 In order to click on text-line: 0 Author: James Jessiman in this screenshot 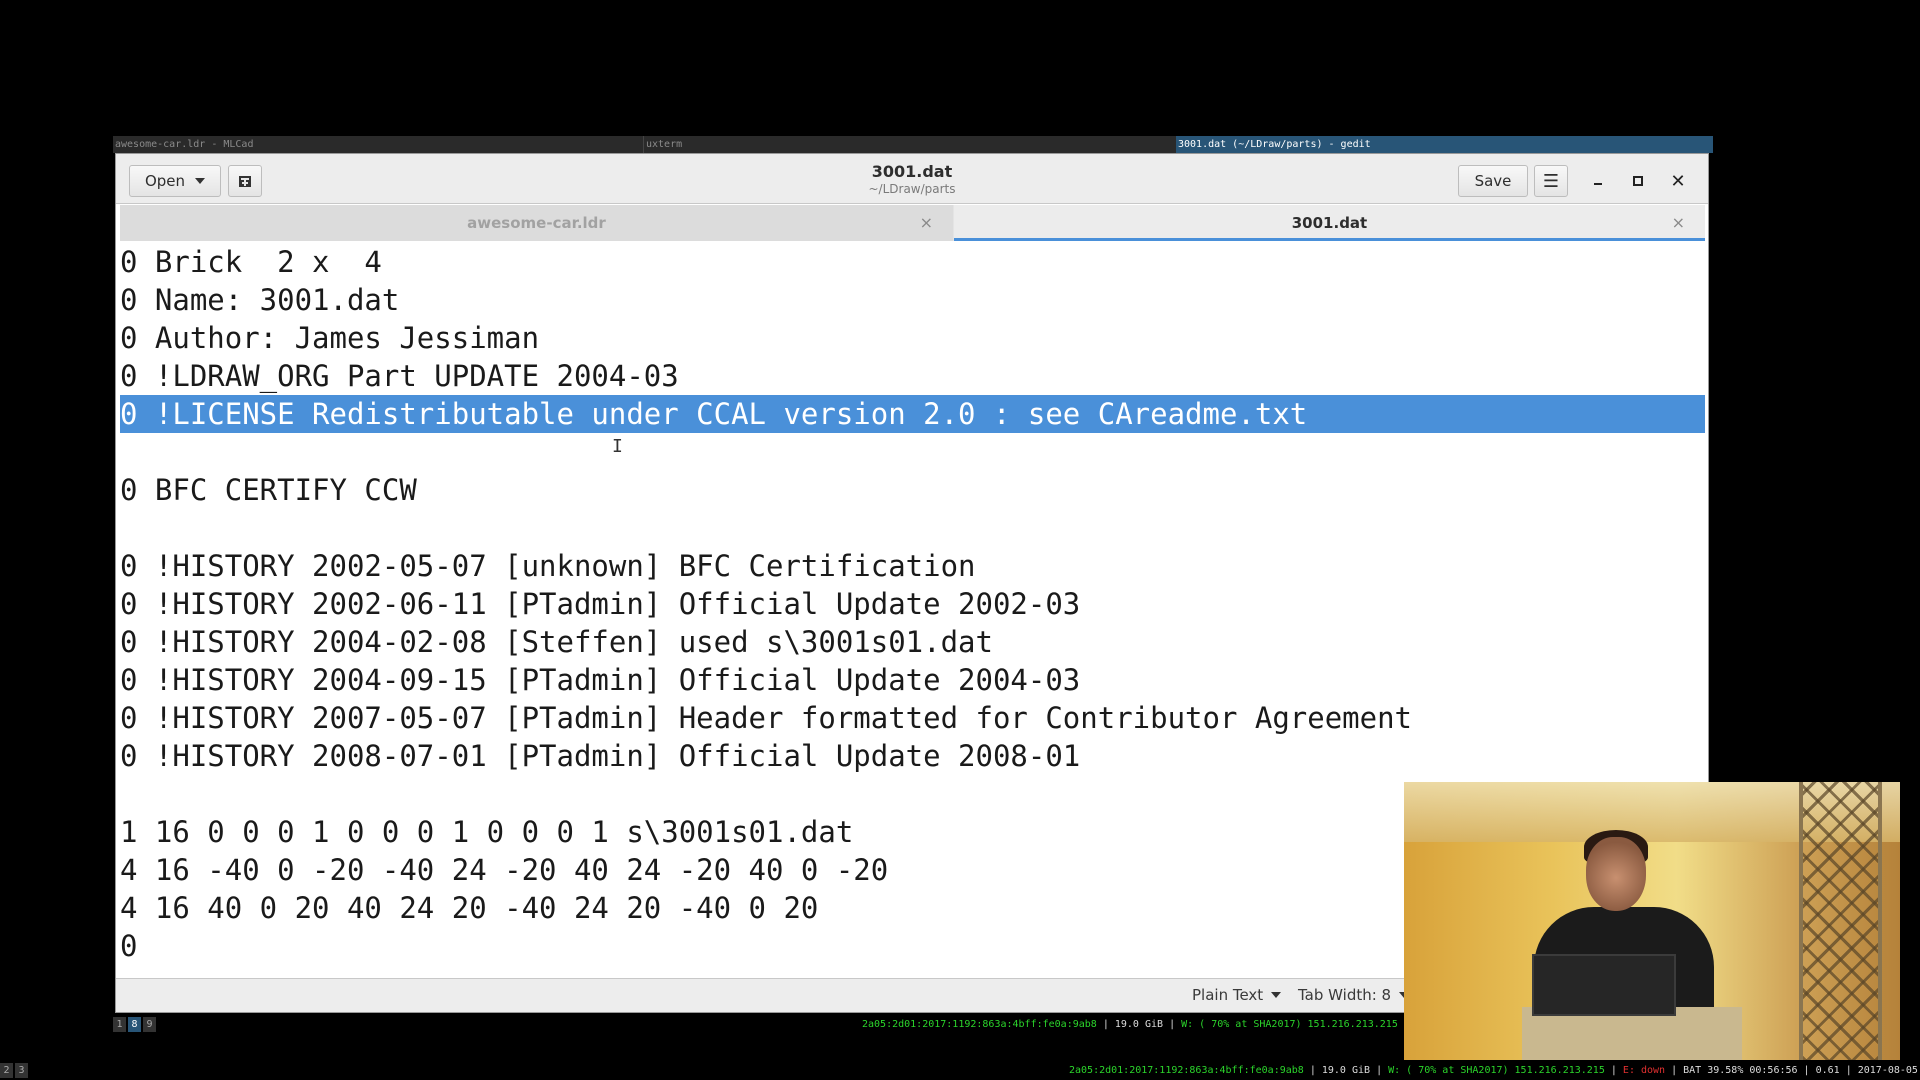, I will do `click(912, 338)`.